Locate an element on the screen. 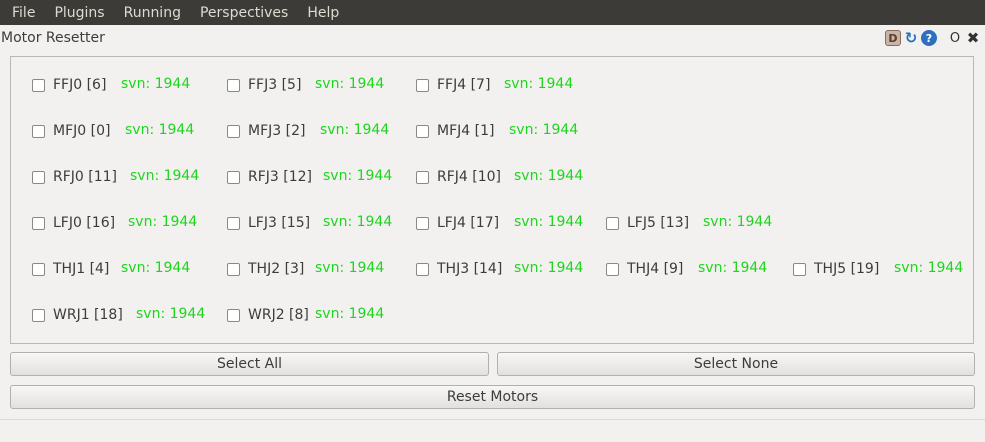  motor-label: MFJ3 [2] is located at coordinates (276, 131).